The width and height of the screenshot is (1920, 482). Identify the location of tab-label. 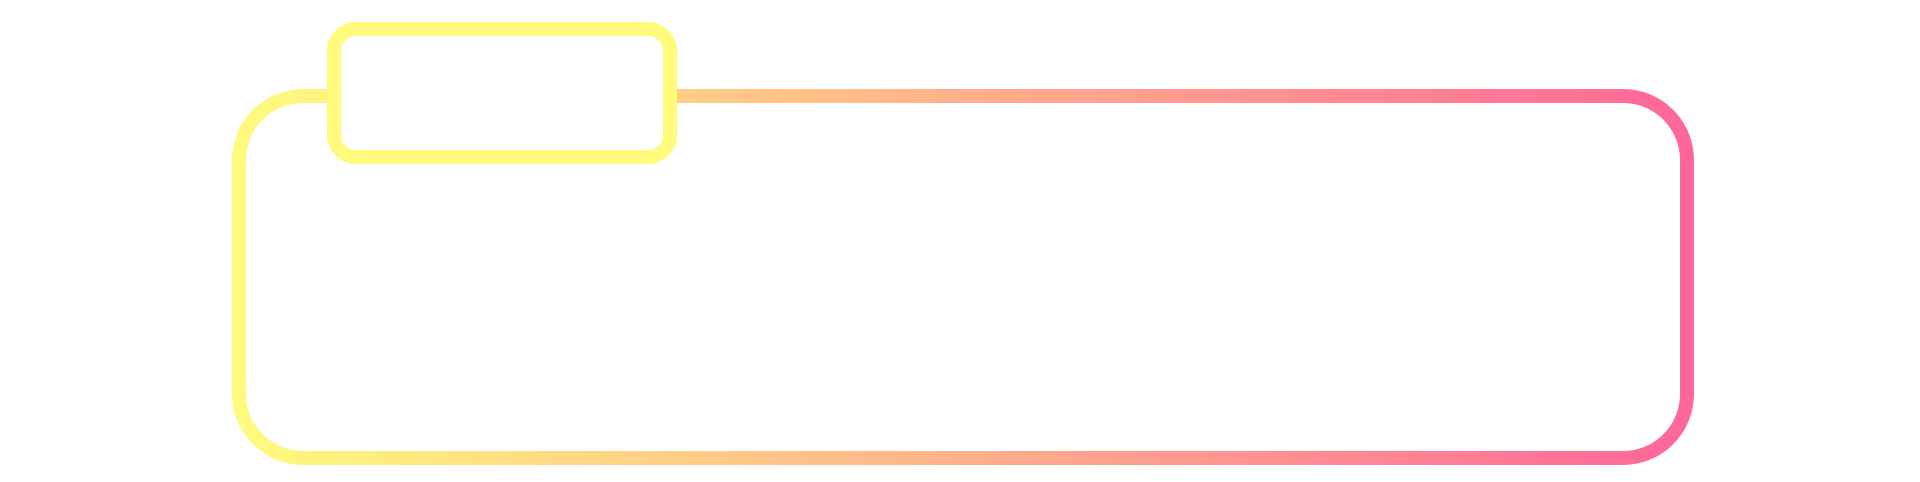
(502, 93).